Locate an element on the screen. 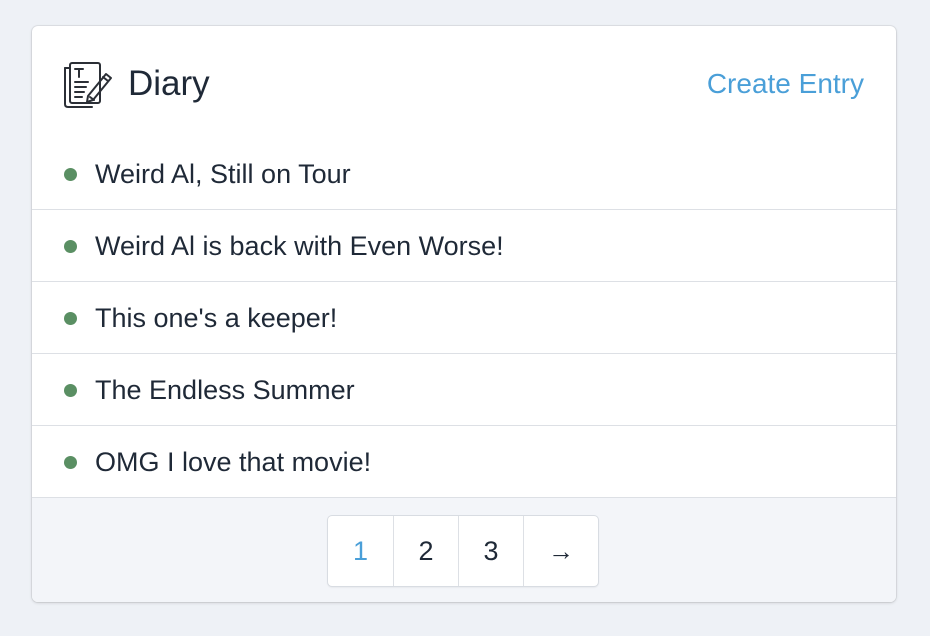  entry-title: The Endless Summer is located at coordinates (225, 390).